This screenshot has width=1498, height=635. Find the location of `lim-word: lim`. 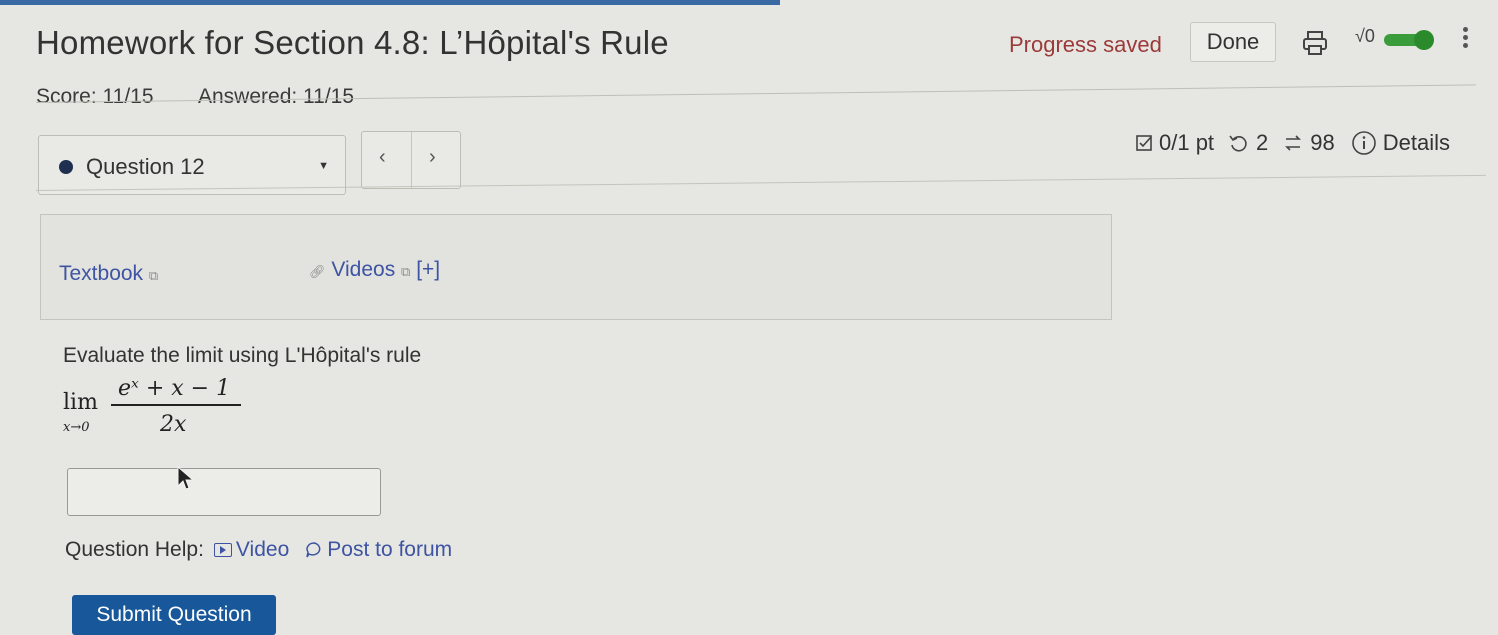

lim-word: lim is located at coordinates (80, 402).